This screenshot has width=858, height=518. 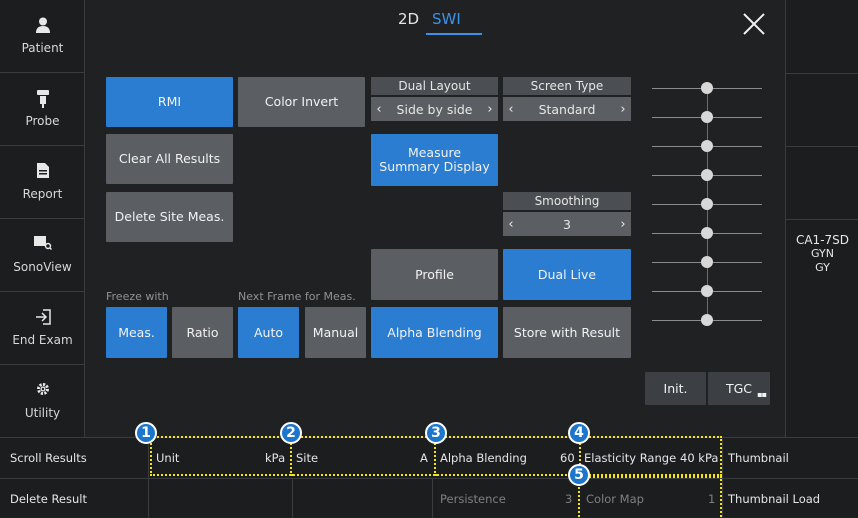 What do you see at coordinates (42, 340) in the screenshot?
I see `sidebar-item-label: End Exam` at bounding box center [42, 340].